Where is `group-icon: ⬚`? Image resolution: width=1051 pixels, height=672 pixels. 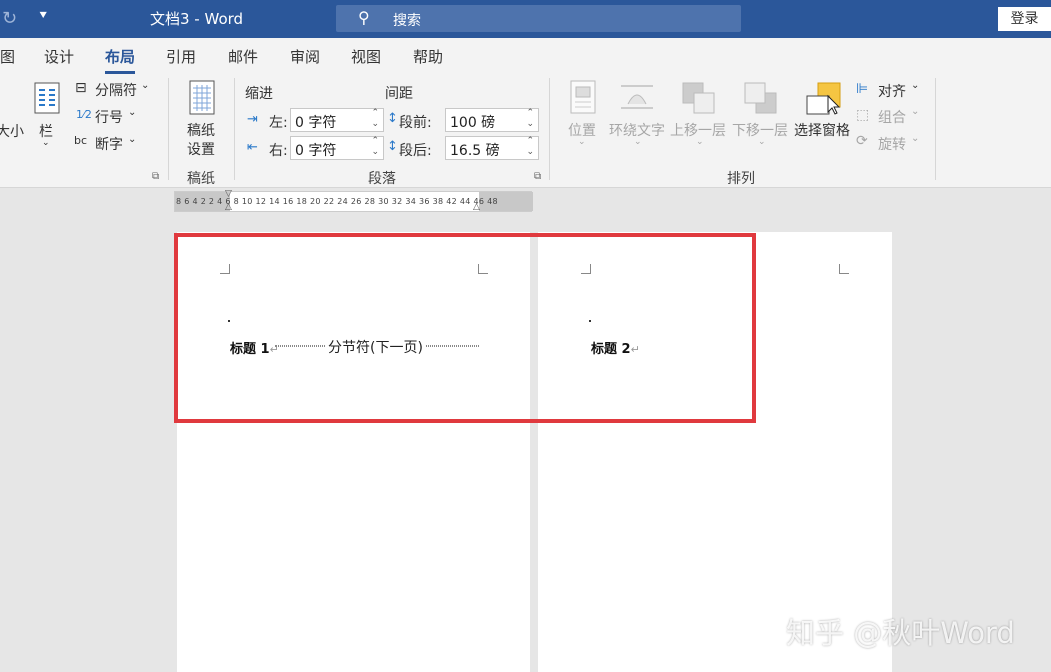
group-icon: ⬚ is located at coordinates (863, 115).